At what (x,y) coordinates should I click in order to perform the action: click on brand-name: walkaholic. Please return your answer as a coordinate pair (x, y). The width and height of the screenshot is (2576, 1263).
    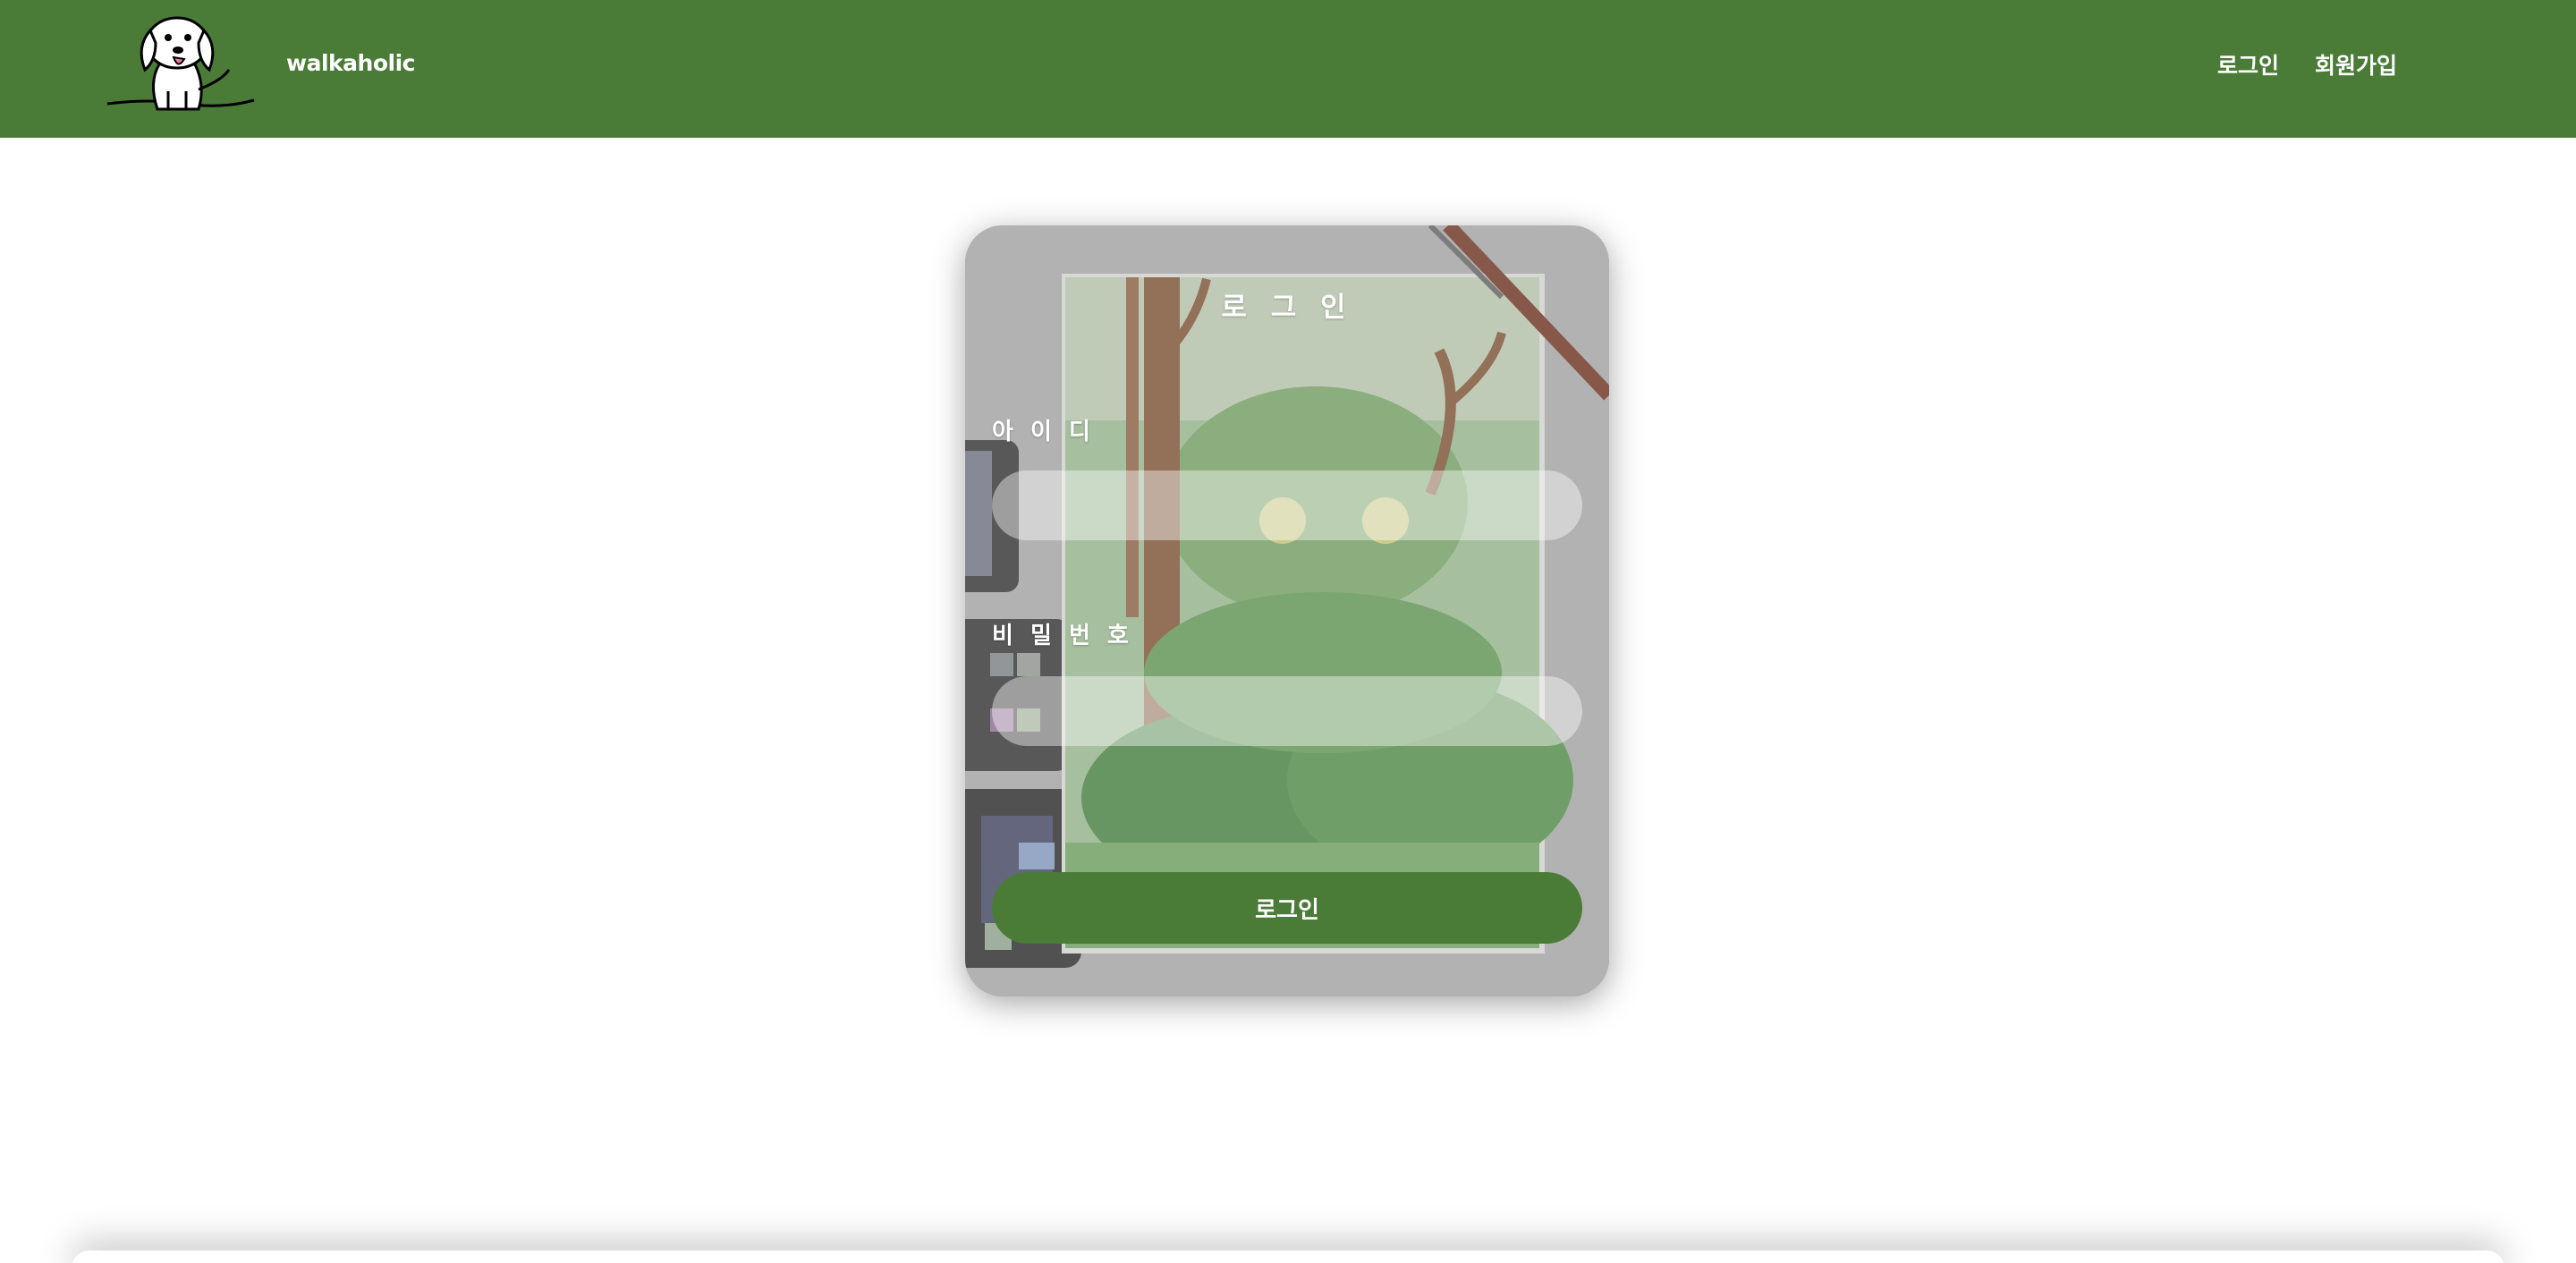
    Looking at the image, I should click on (350, 63).